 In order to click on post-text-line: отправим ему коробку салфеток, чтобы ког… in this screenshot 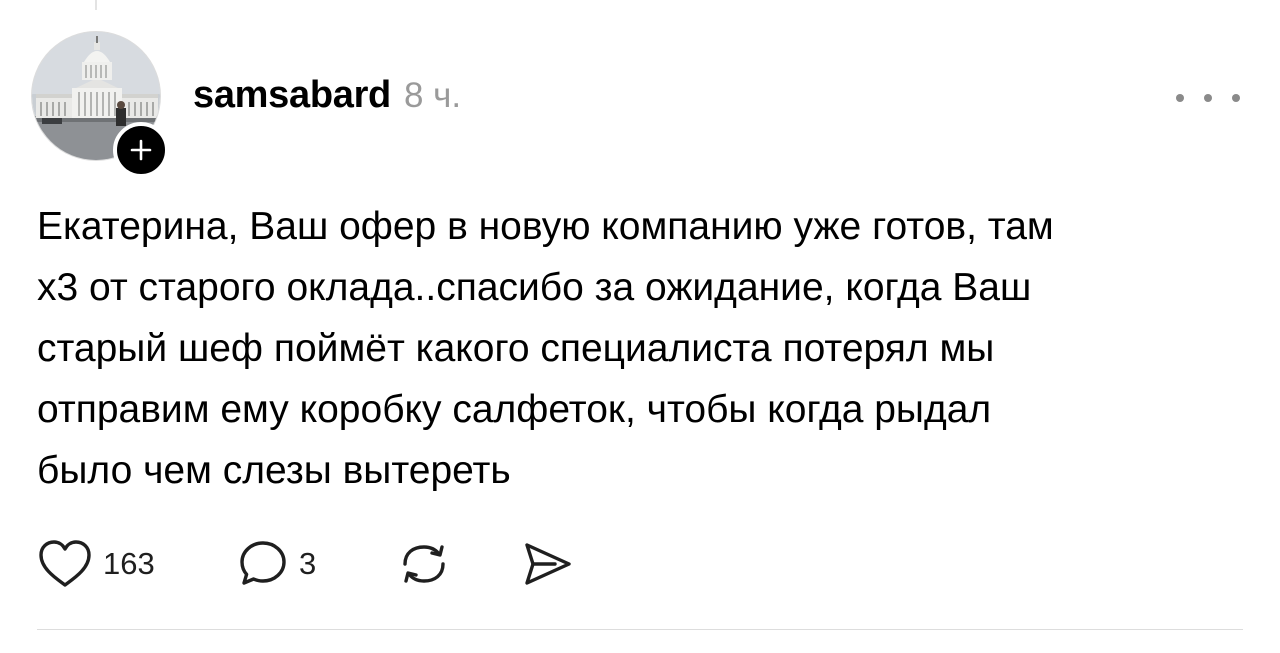, I will do `click(514, 409)`.